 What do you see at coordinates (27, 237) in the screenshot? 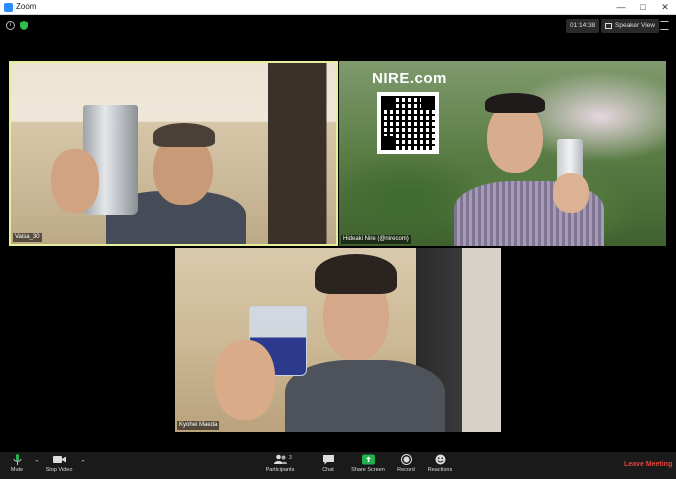
I see `participant-name-label: Vaisa_30` at bounding box center [27, 237].